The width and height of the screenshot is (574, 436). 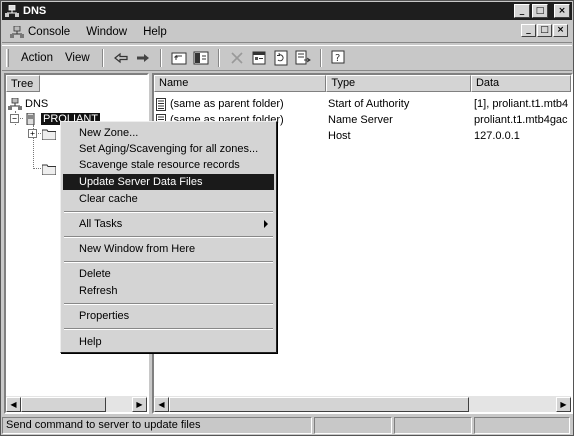 What do you see at coordinates (168, 165) in the screenshot?
I see `menu-item-scavenge: Scavenge stale resource records` at bounding box center [168, 165].